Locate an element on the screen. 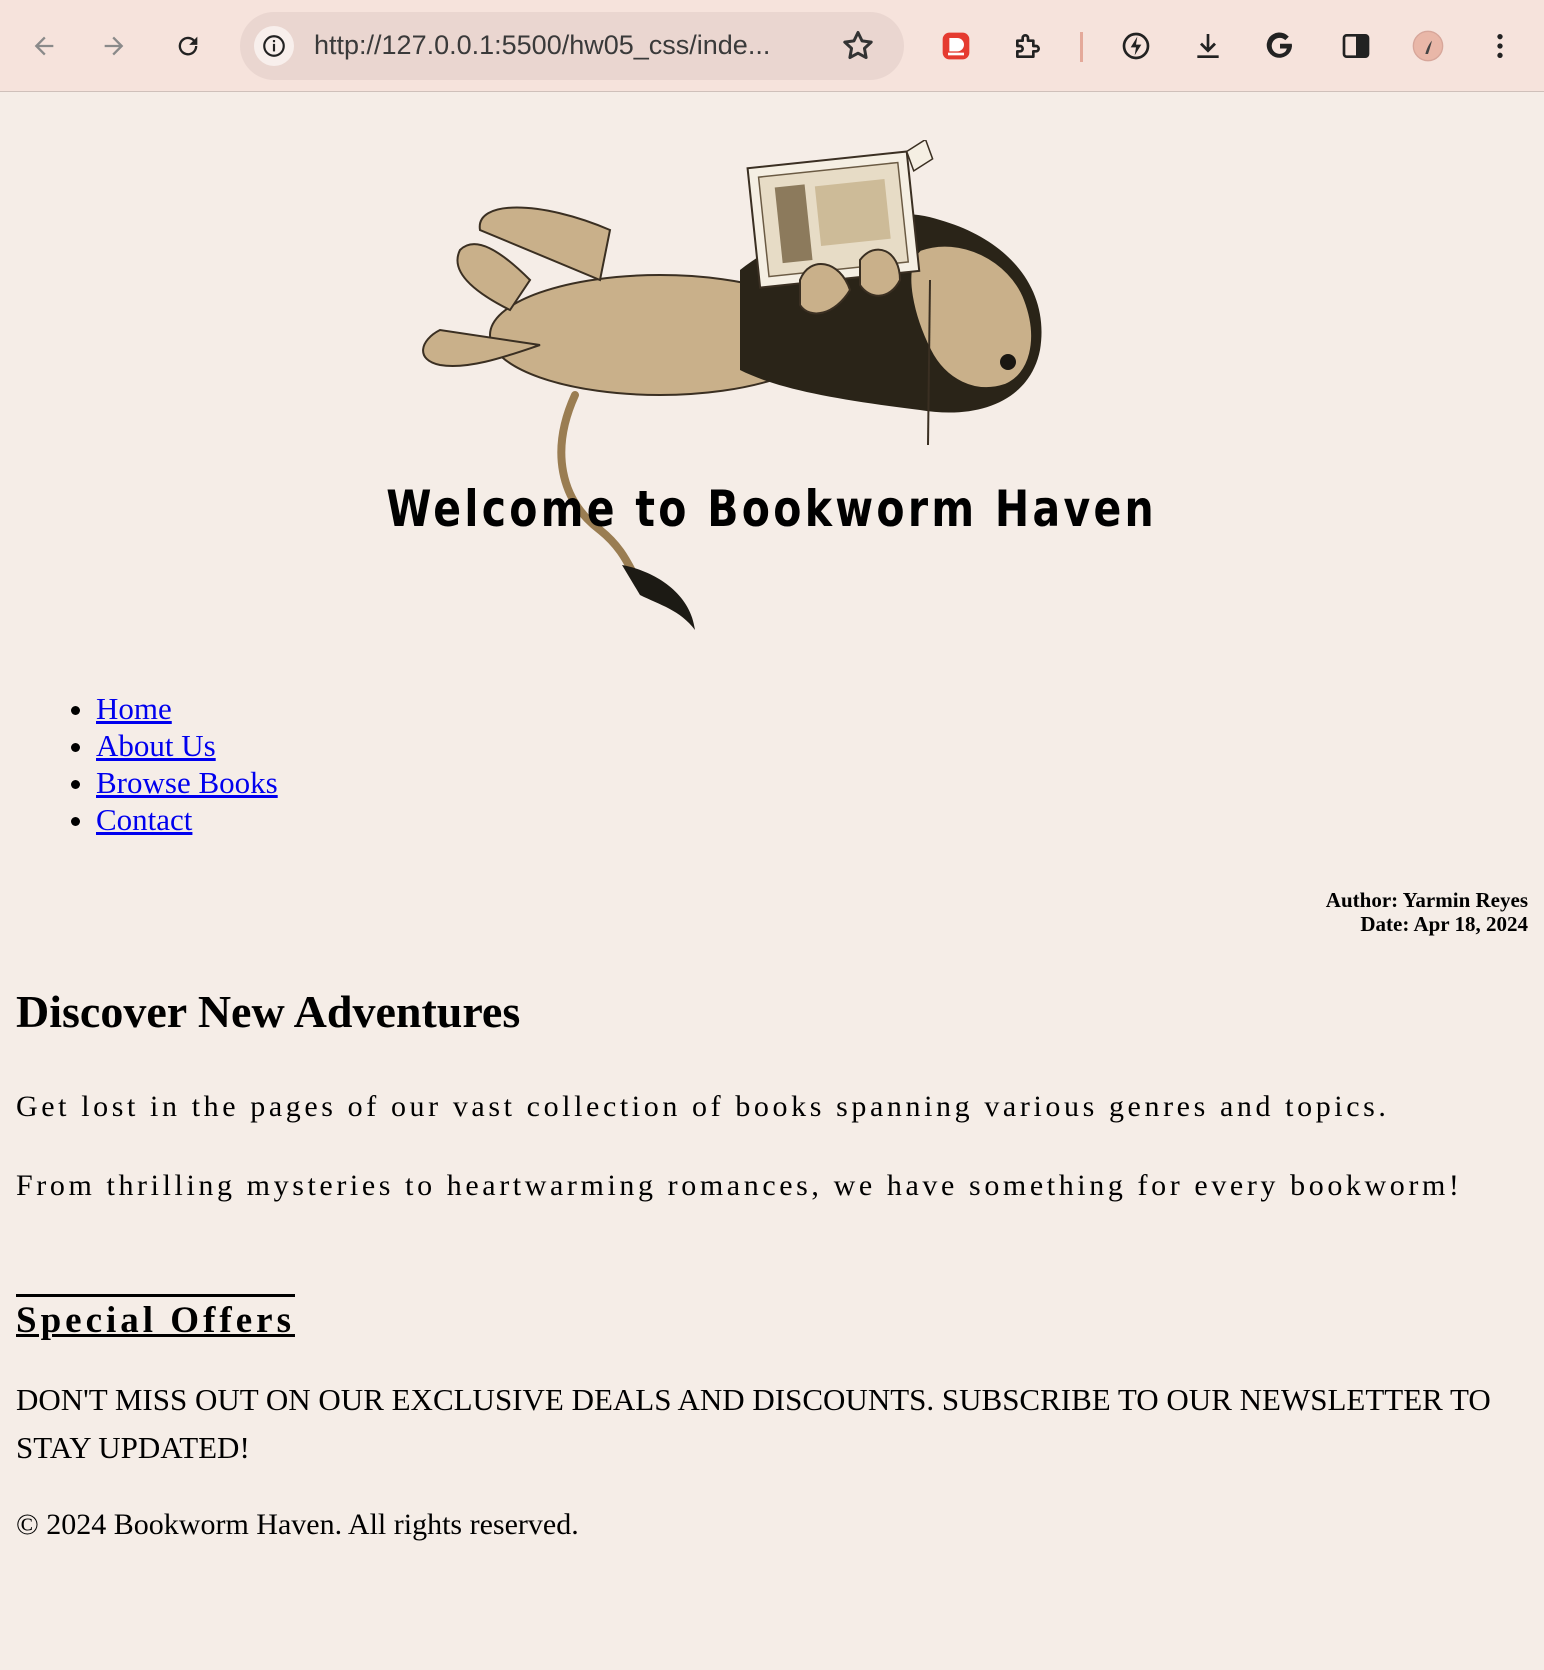 The height and width of the screenshot is (1670, 1544). more-menu-icon is located at coordinates (1500, 46).